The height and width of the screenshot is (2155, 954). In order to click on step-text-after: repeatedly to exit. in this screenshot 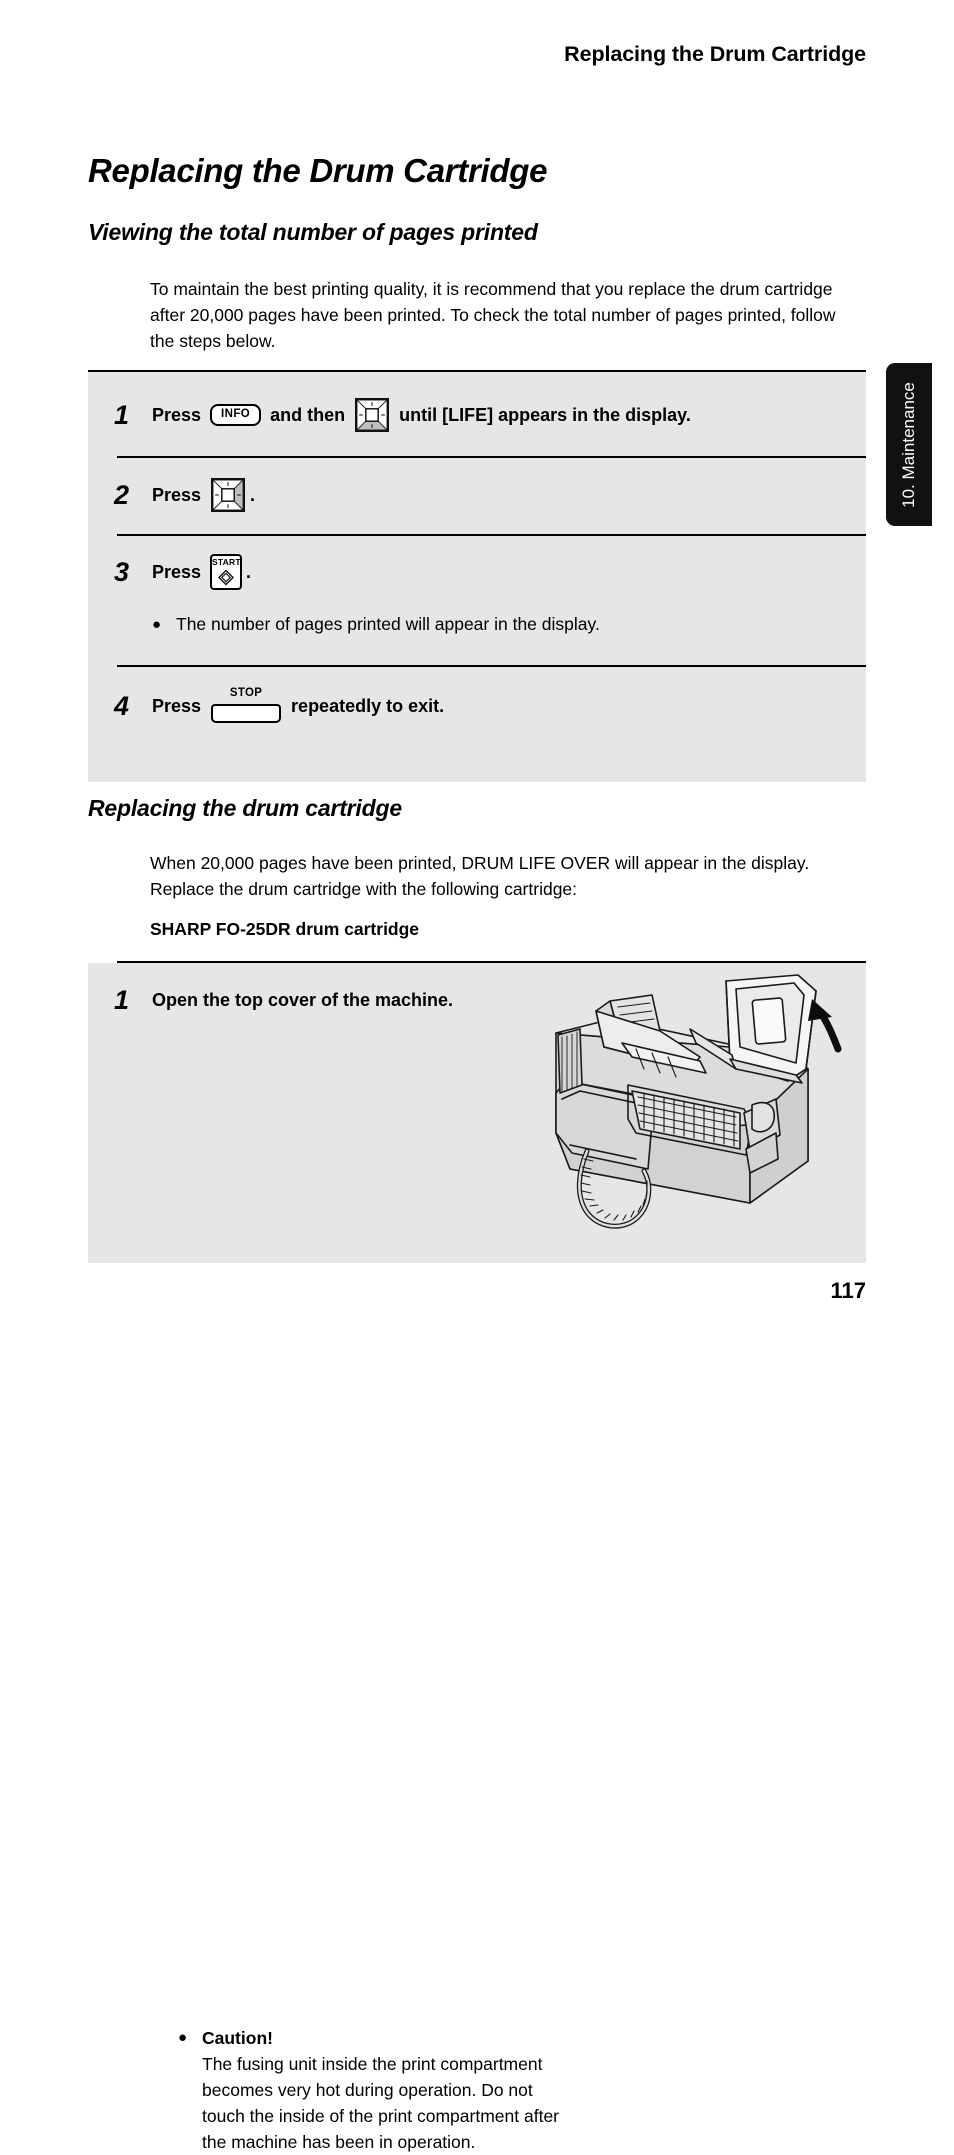, I will do `click(365, 705)`.